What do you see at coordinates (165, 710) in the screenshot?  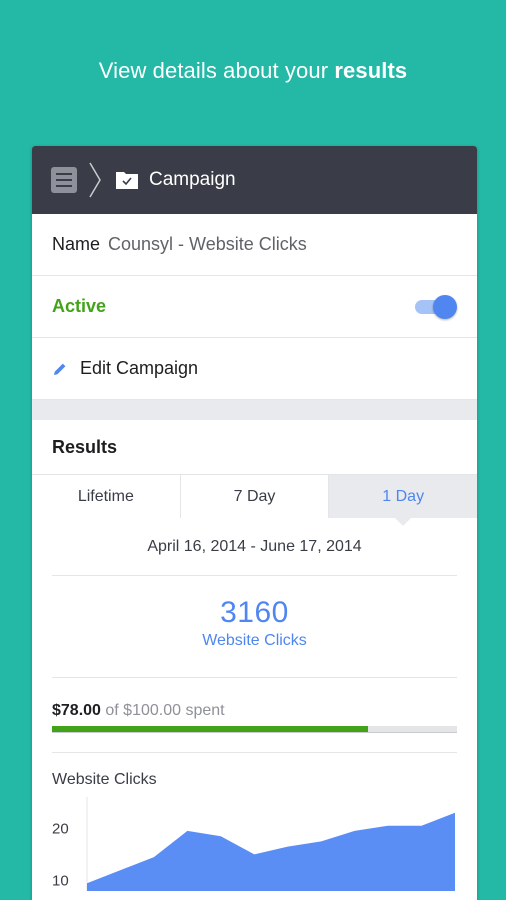 I see `spent-of: of $100.00 spent` at bounding box center [165, 710].